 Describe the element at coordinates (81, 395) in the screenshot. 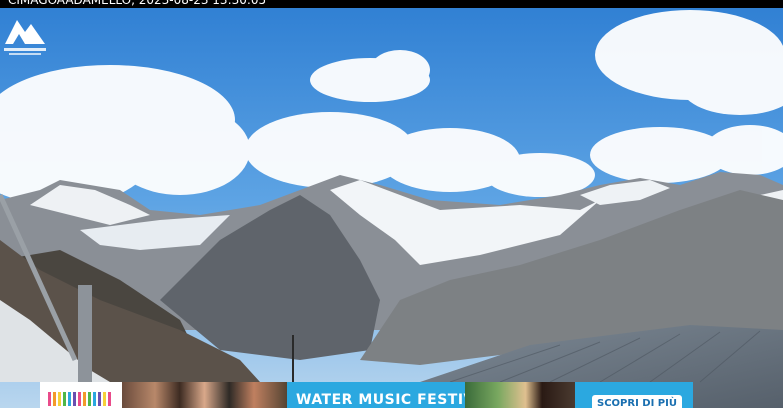

I see `banner-logo` at that location.